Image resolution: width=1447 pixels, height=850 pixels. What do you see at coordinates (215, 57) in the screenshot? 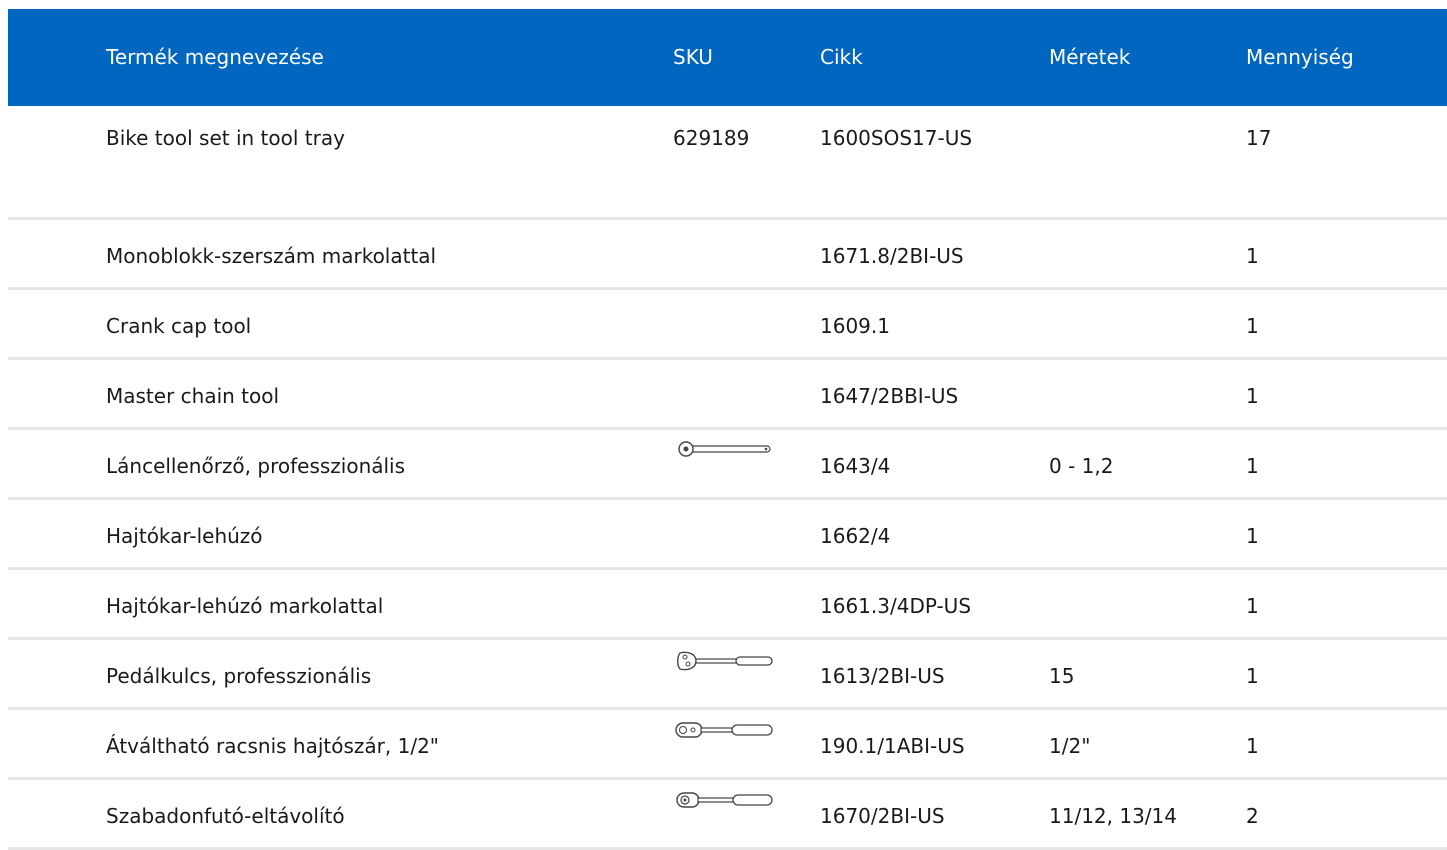
I see `column-header-name: Termék megnevezése` at bounding box center [215, 57].